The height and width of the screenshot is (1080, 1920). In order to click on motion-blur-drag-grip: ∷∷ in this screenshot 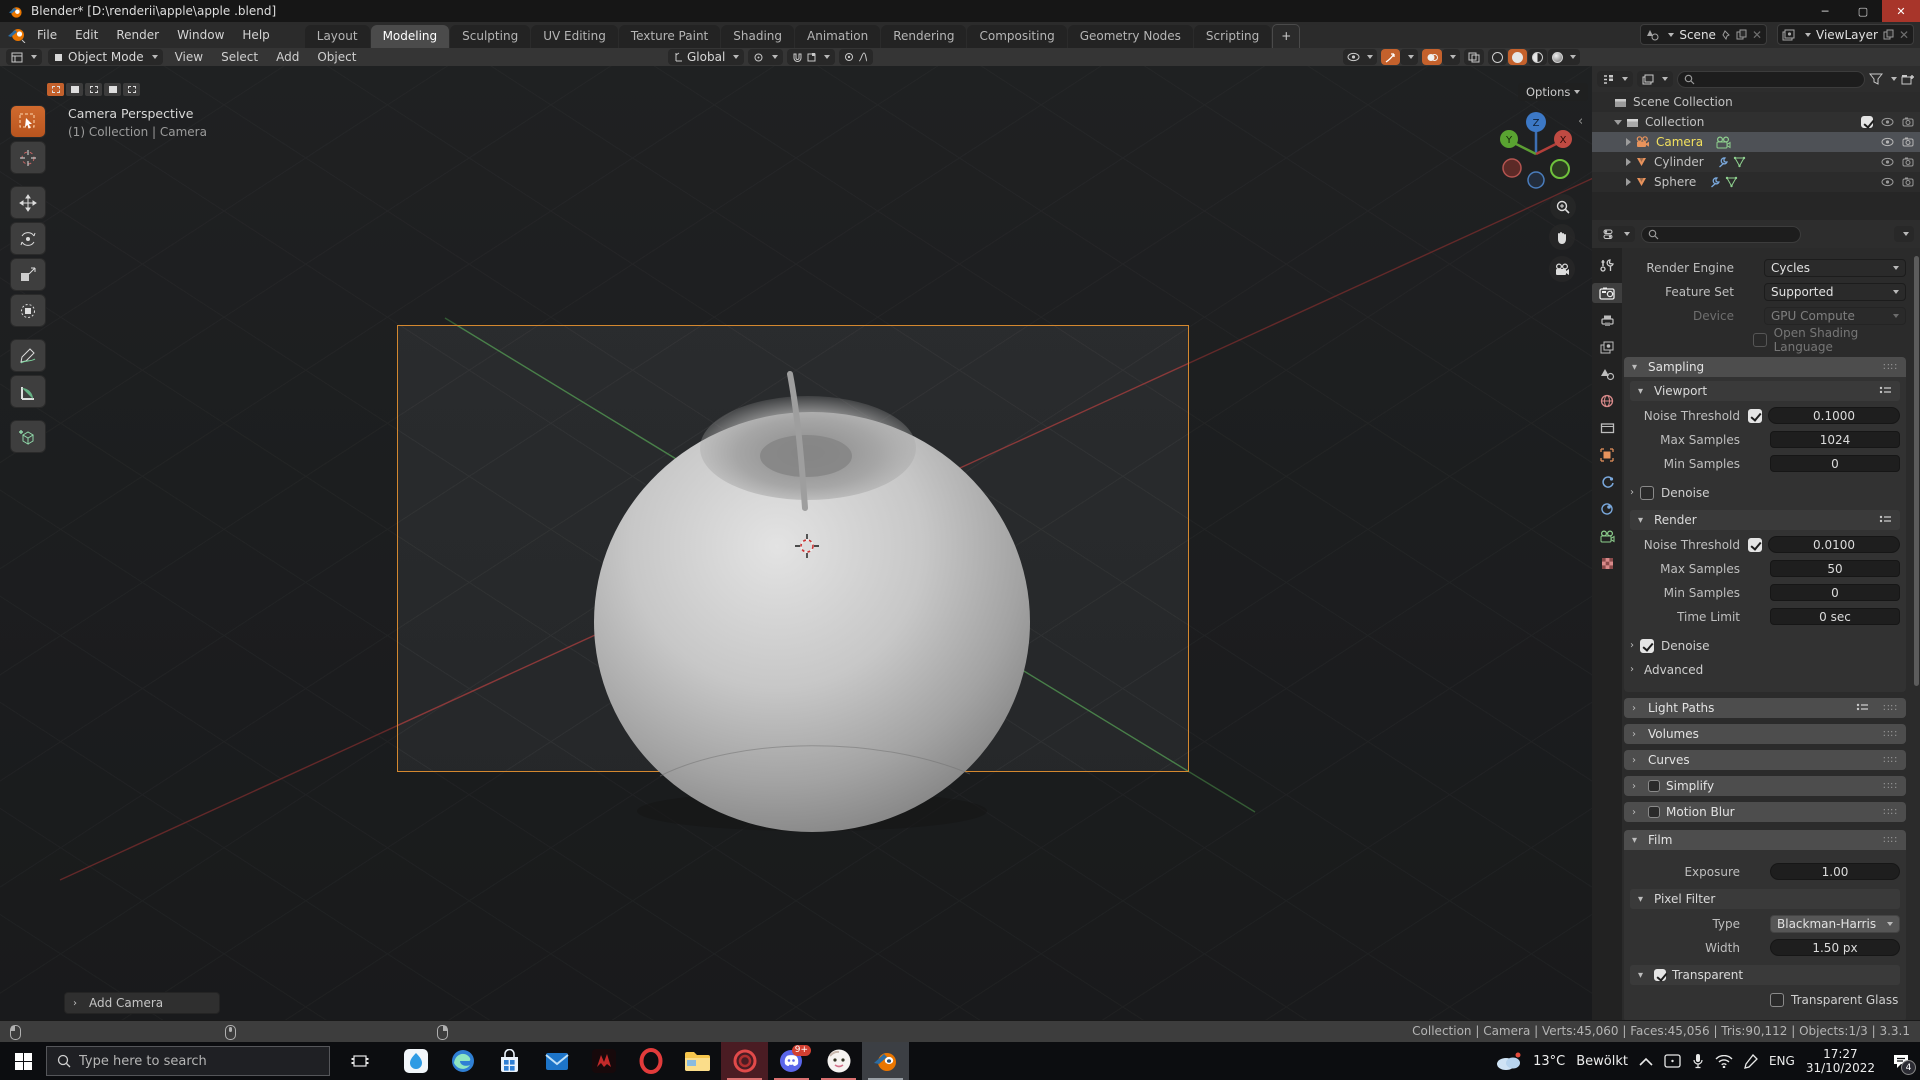, I will do `click(1890, 812)`.